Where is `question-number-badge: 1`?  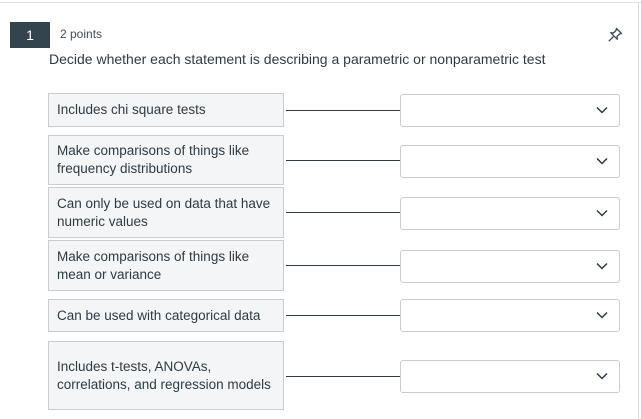
question-number-badge: 1 is located at coordinates (30, 35).